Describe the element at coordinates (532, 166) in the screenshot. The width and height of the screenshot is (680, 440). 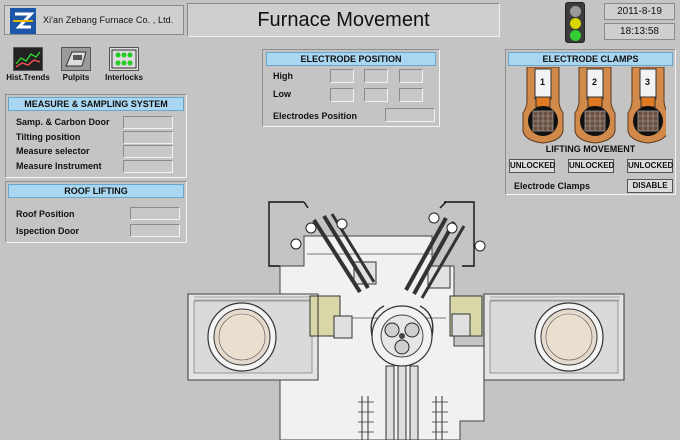
I see `lifting-status-1: UNLOCKED` at that location.